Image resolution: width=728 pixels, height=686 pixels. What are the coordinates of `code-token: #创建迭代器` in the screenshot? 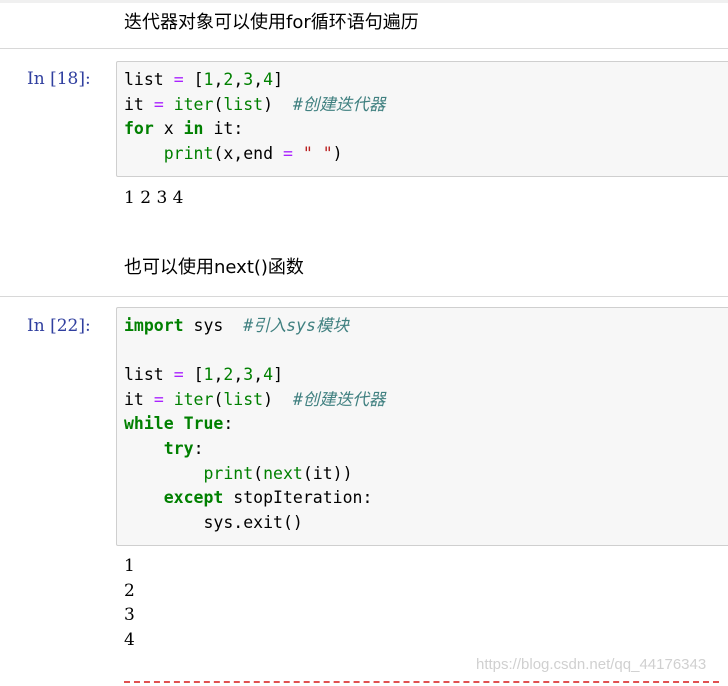 It's located at (339, 104).